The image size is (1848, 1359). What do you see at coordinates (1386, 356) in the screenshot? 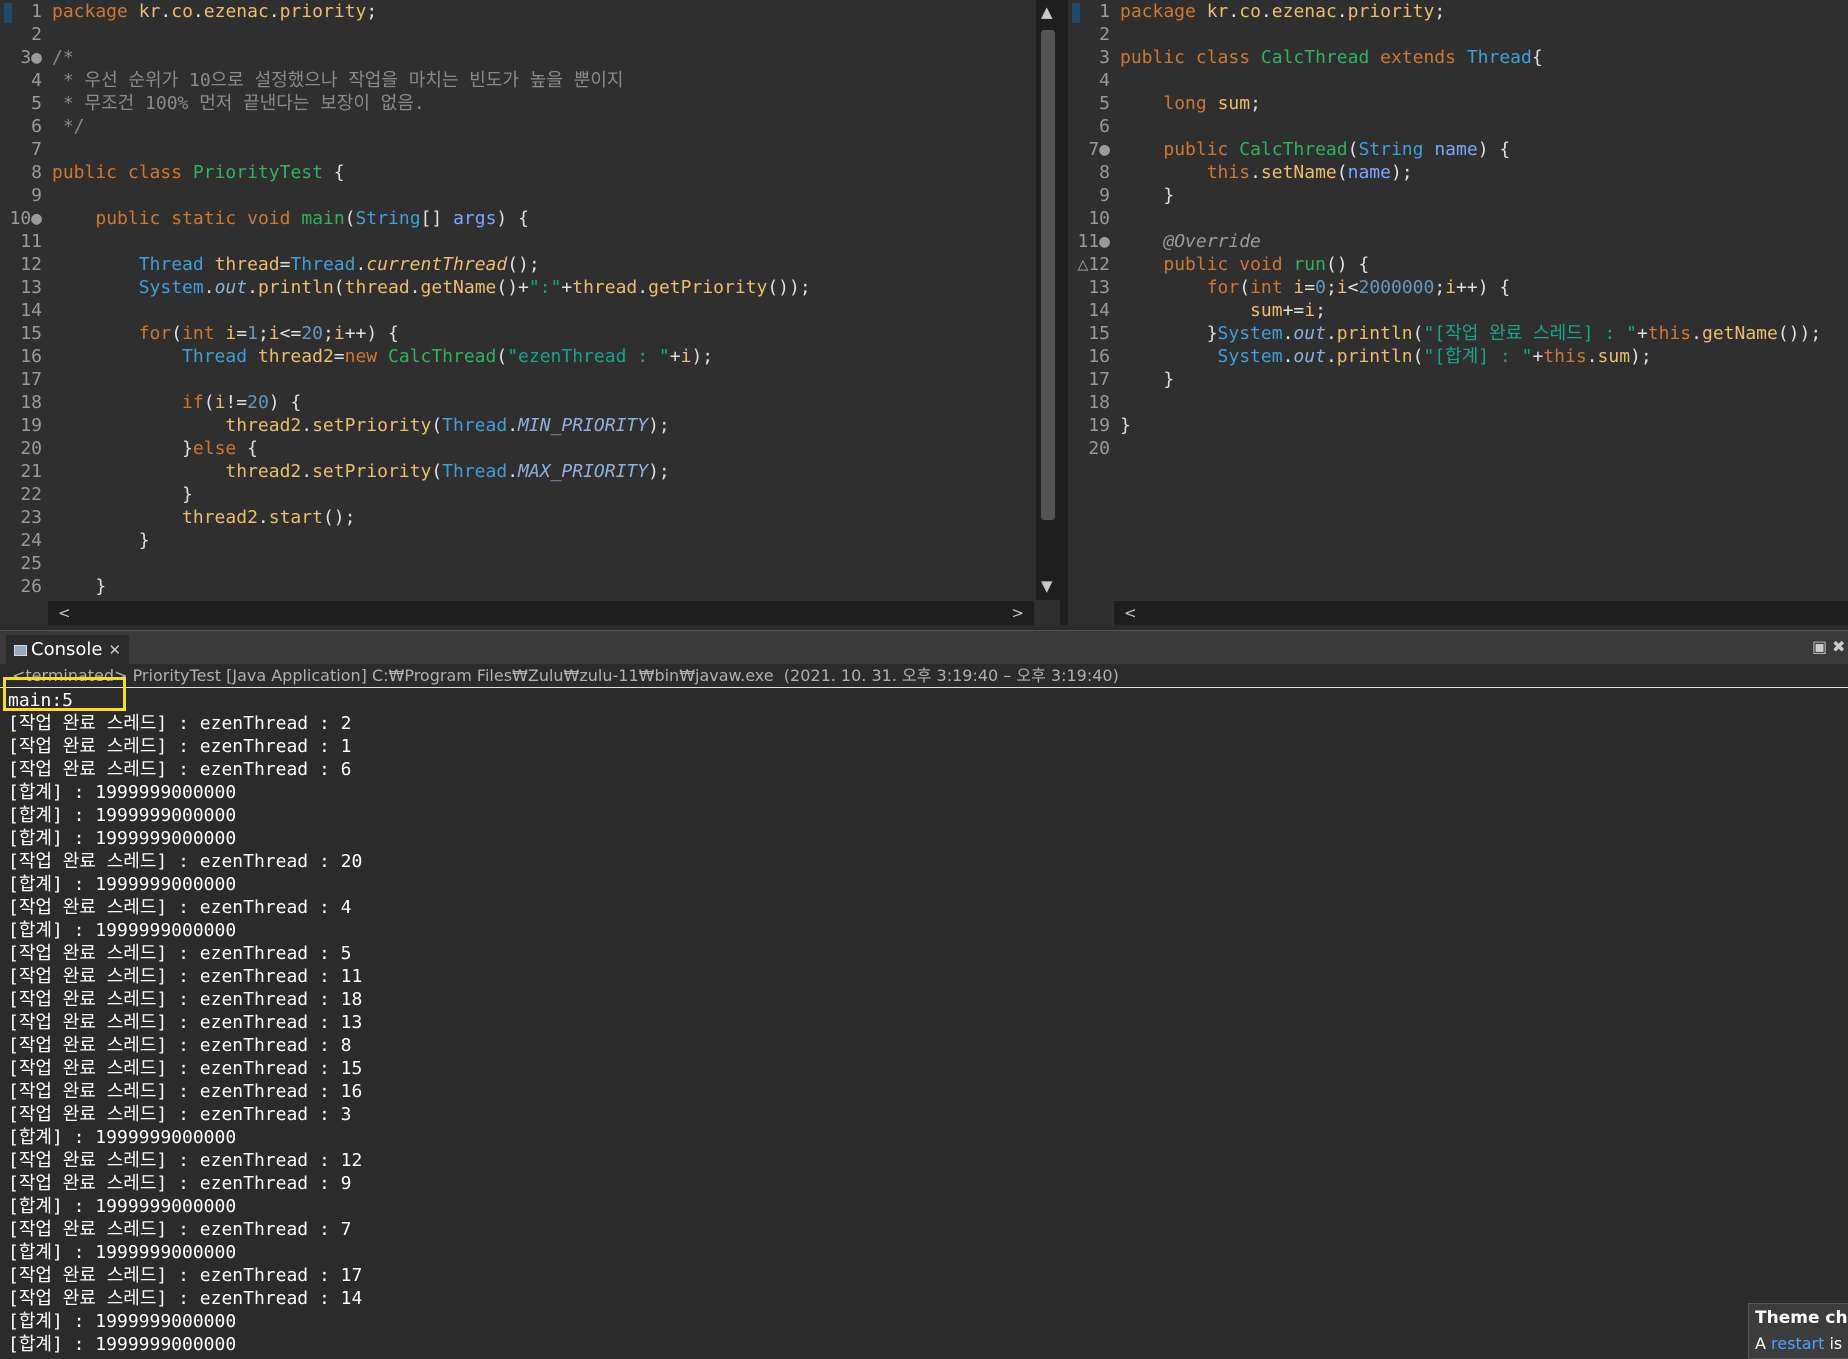
I see `code-text: System.out.println("[합계] : "+this.sum);` at bounding box center [1386, 356].